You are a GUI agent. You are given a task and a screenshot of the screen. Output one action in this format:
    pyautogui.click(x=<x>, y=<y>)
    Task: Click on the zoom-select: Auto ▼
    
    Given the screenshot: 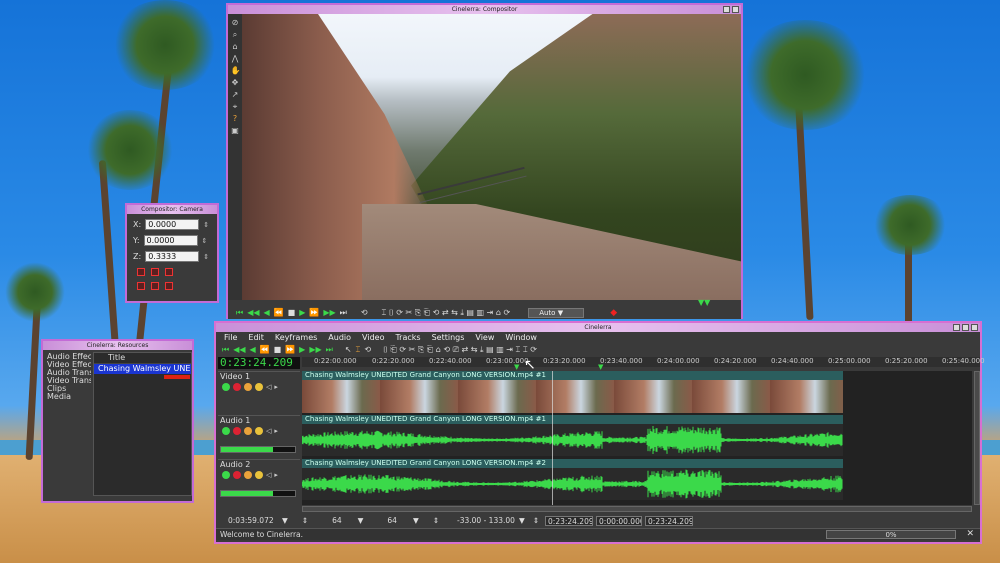 What is the action you would take?
    pyautogui.click(x=556, y=313)
    